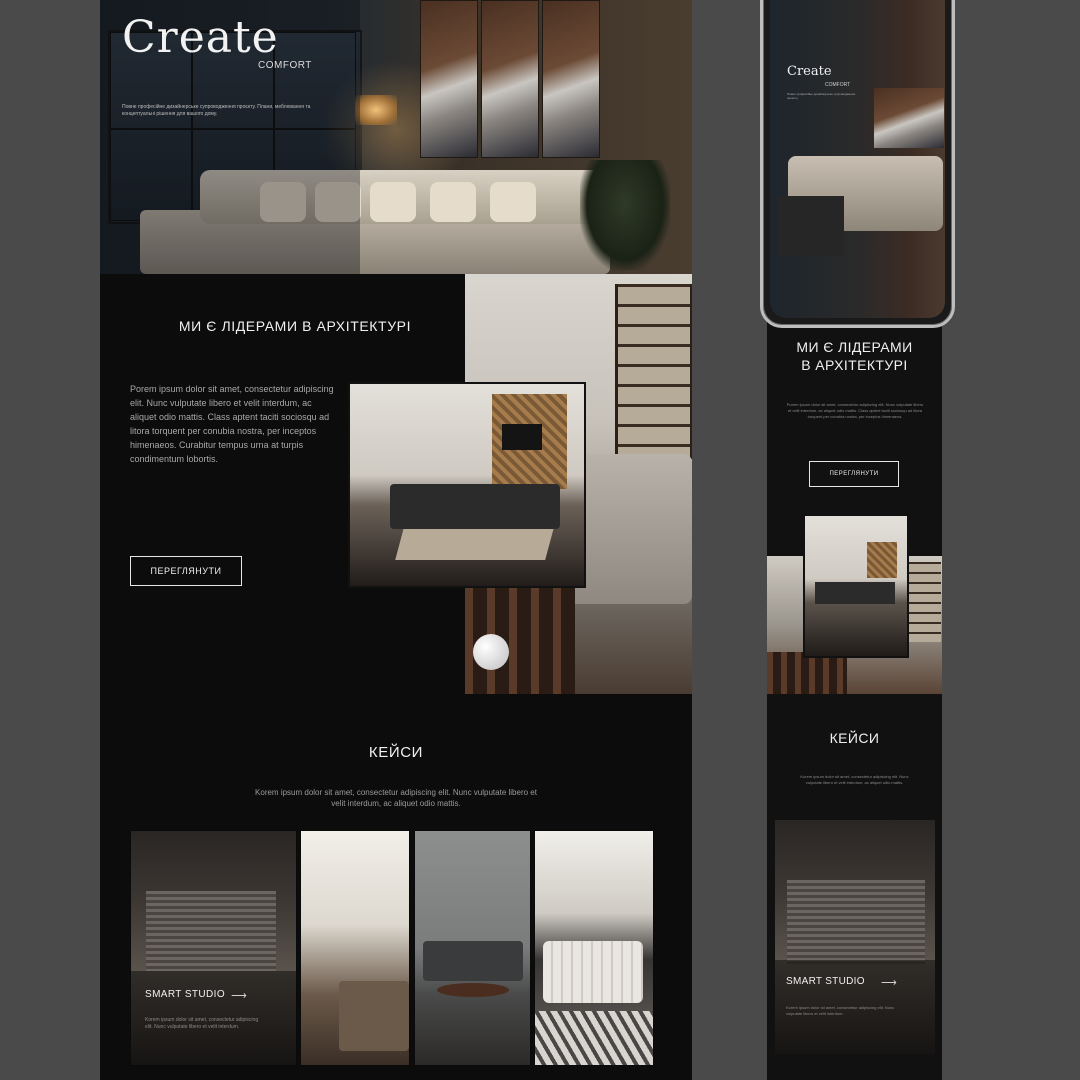 The image size is (1080, 1080). What do you see at coordinates (854, 738) in the screenshot?
I see `mobile-cases-heading: КЕЙСИ` at bounding box center [854, 738].